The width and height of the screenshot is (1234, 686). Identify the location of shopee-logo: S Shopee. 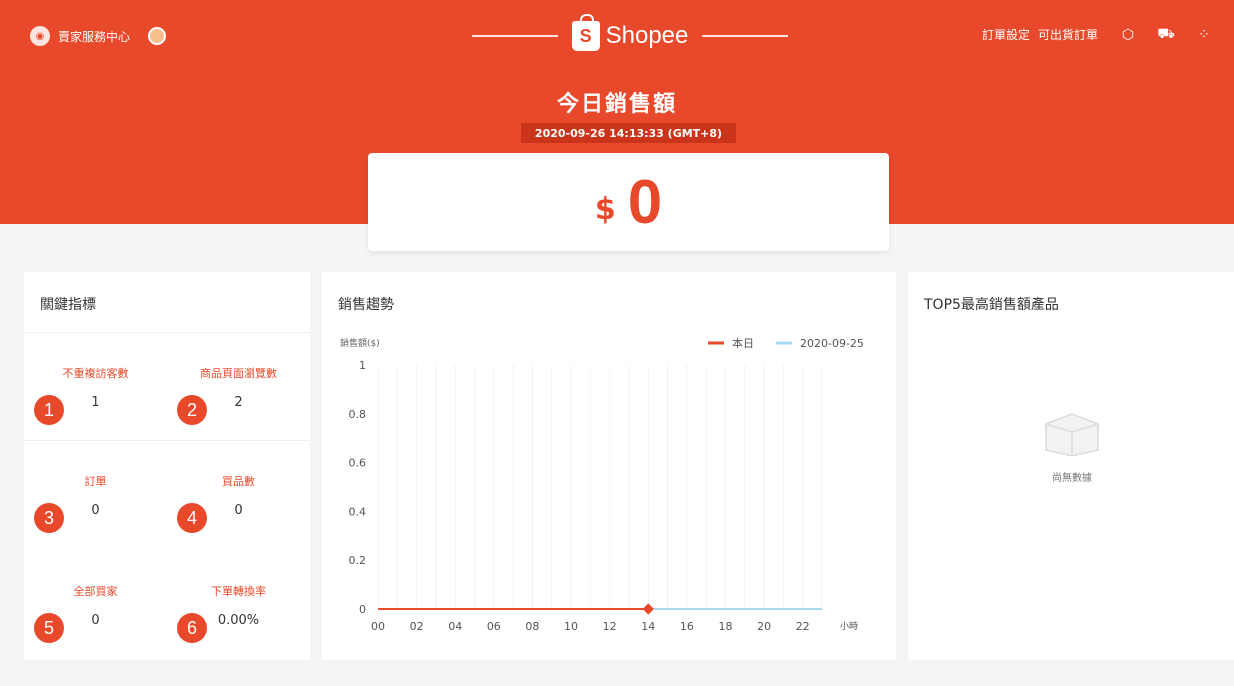
(630, 32).